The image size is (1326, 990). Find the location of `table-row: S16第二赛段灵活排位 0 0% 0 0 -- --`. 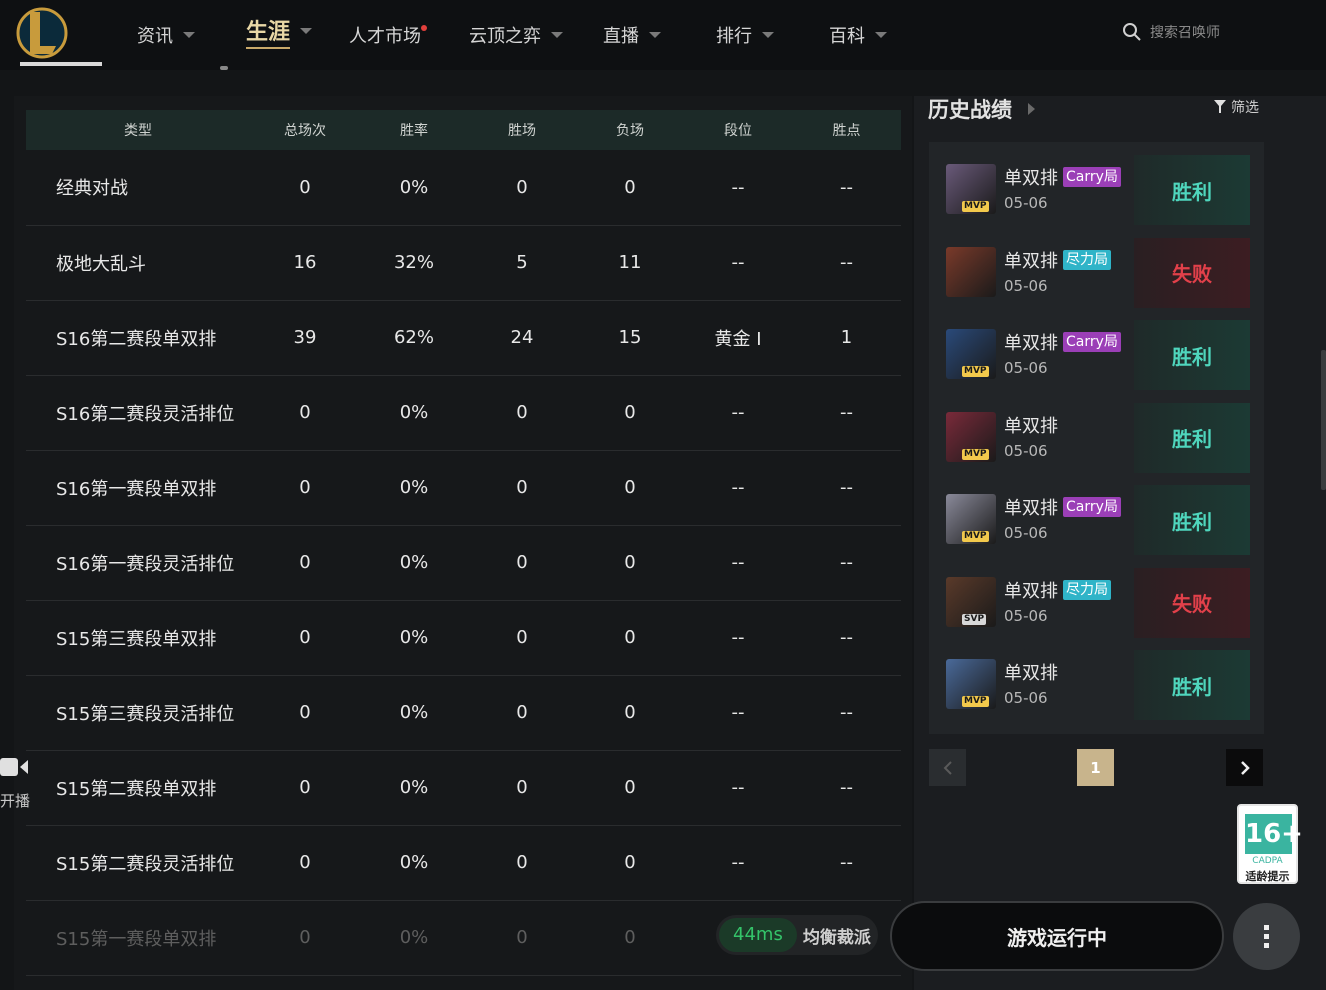

table-row: S16第二赛段灵活排位 0 0% 0 0 -- -- is located at coordinates (463, 413).